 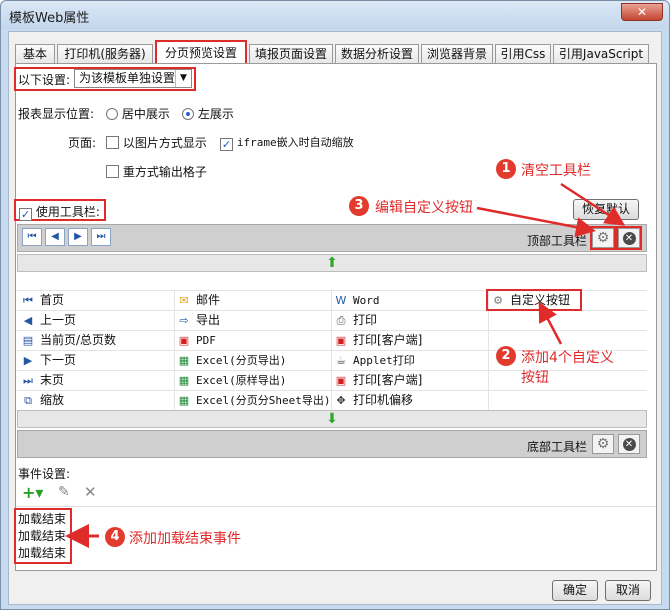 What do you see at coordinates (556, 171) in the screenshot?
I see `annotation-1-text: 清空工具栏` at bounding box center [556, 171].